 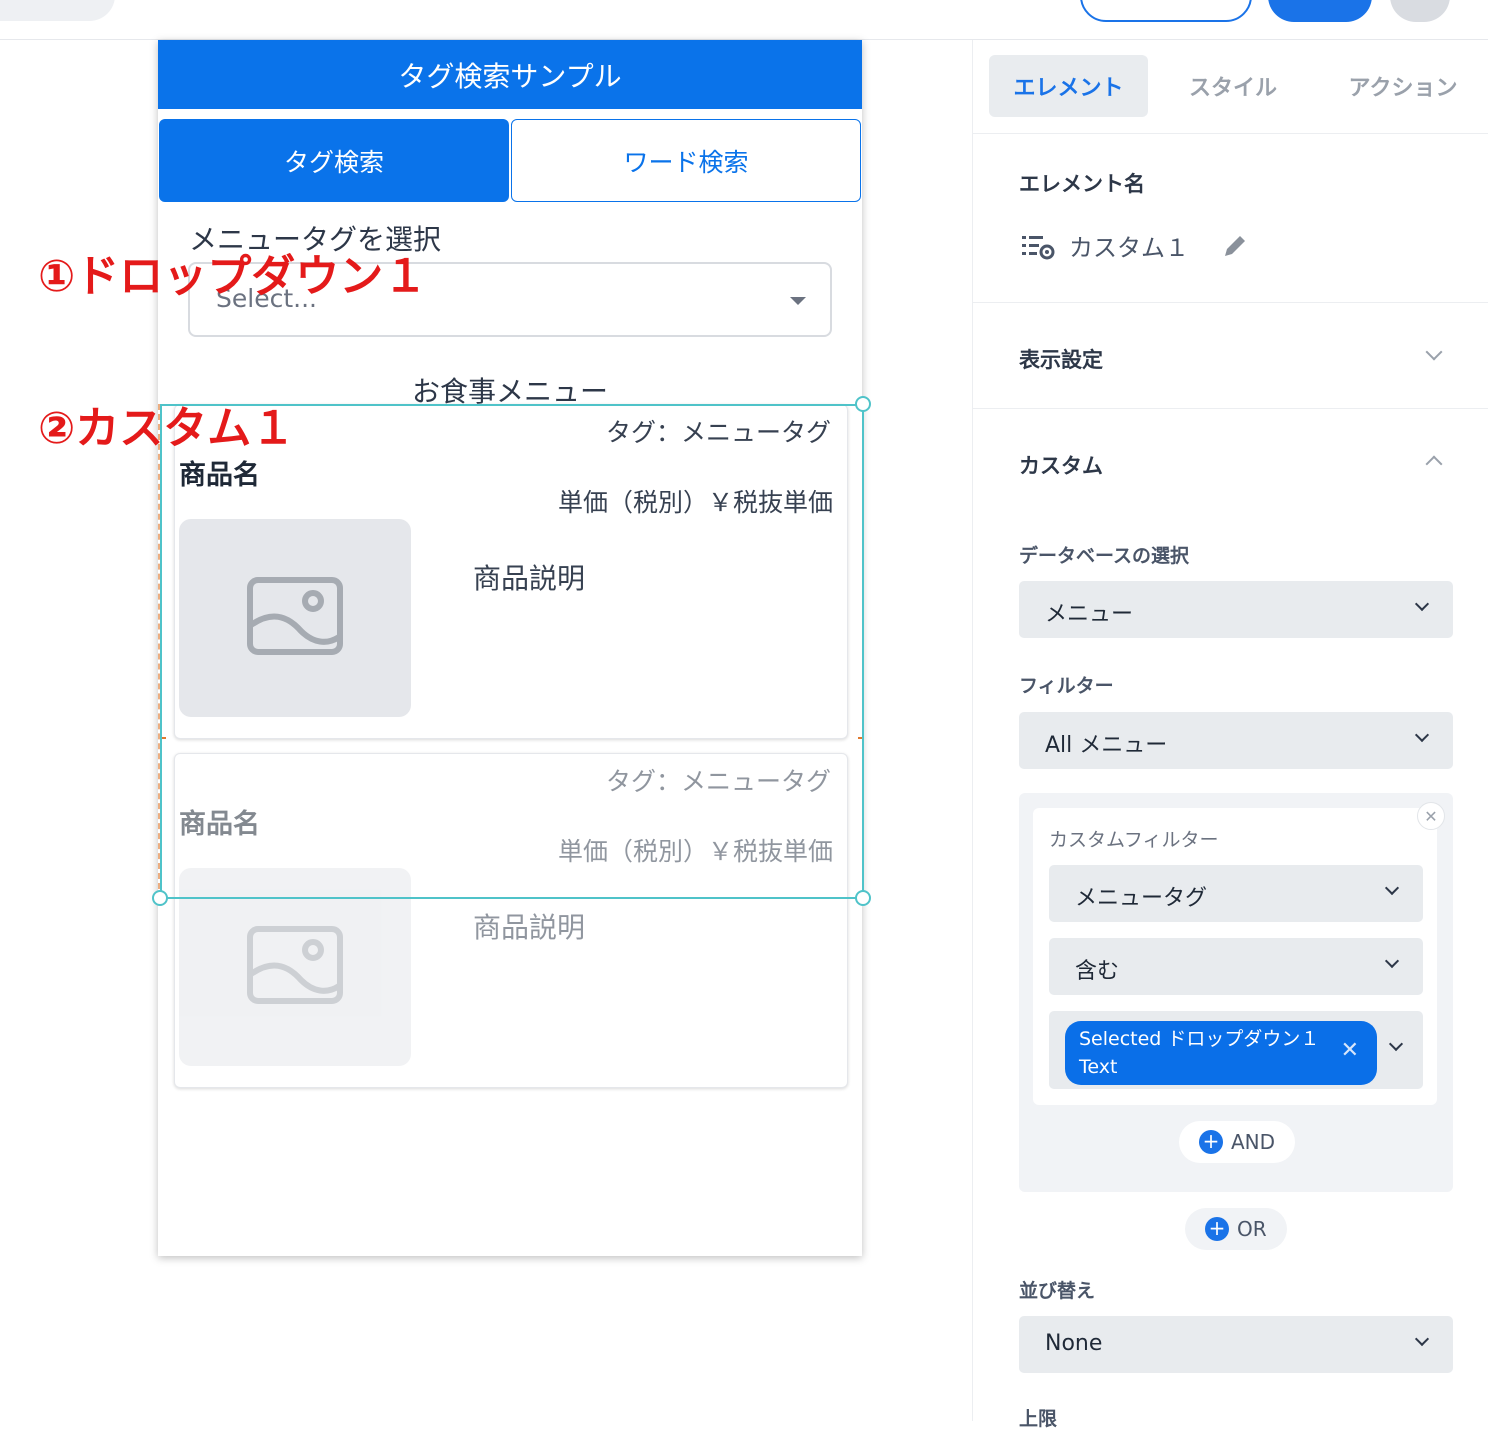 What do you see at coordinates (1403, 86) in the screenshot?
I see `tab-action: アクション` at bounding box center [1403, 86].